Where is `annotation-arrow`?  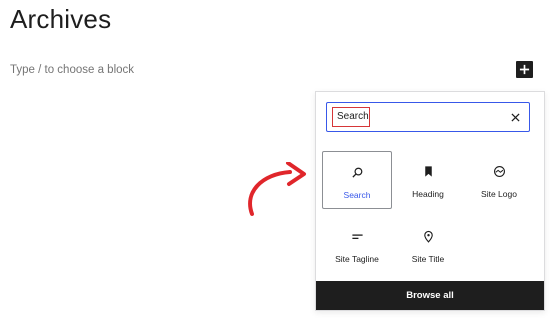 annotation-arrow is located at coordinates (277, 189).